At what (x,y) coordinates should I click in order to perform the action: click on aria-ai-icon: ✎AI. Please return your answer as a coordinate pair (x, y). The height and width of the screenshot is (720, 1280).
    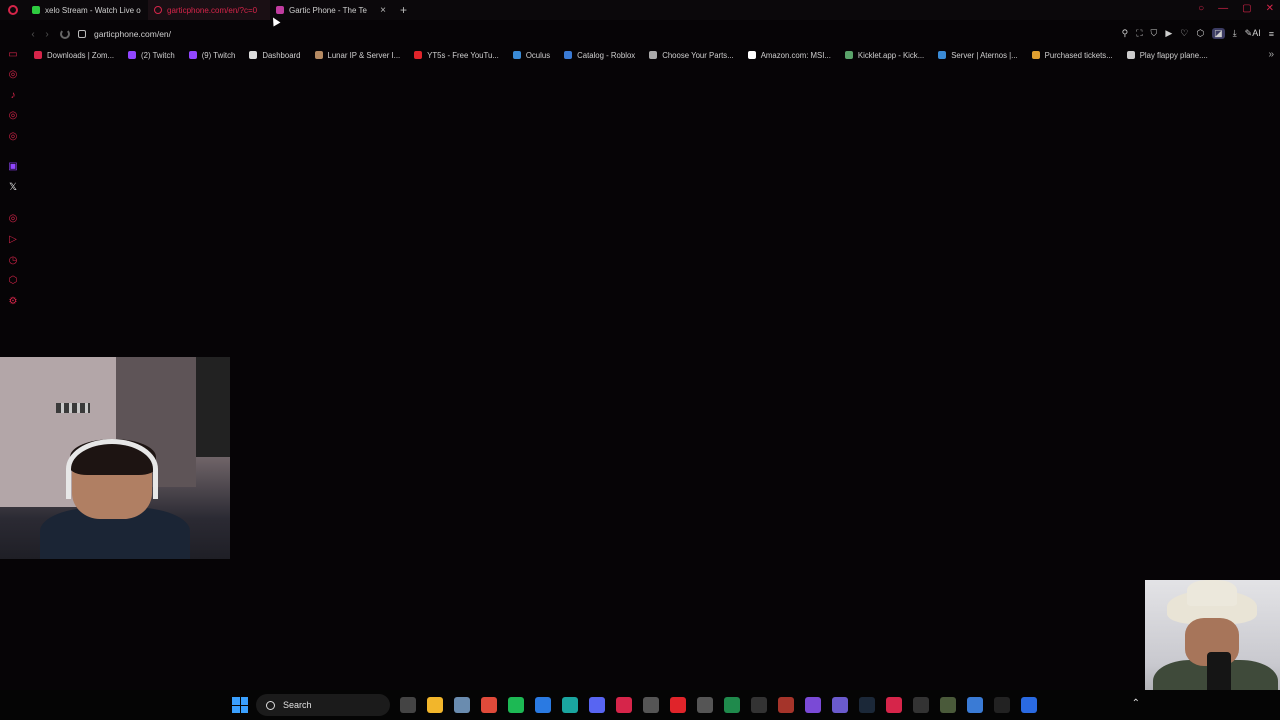
    Looking at the image, I should click on (1253, 33).